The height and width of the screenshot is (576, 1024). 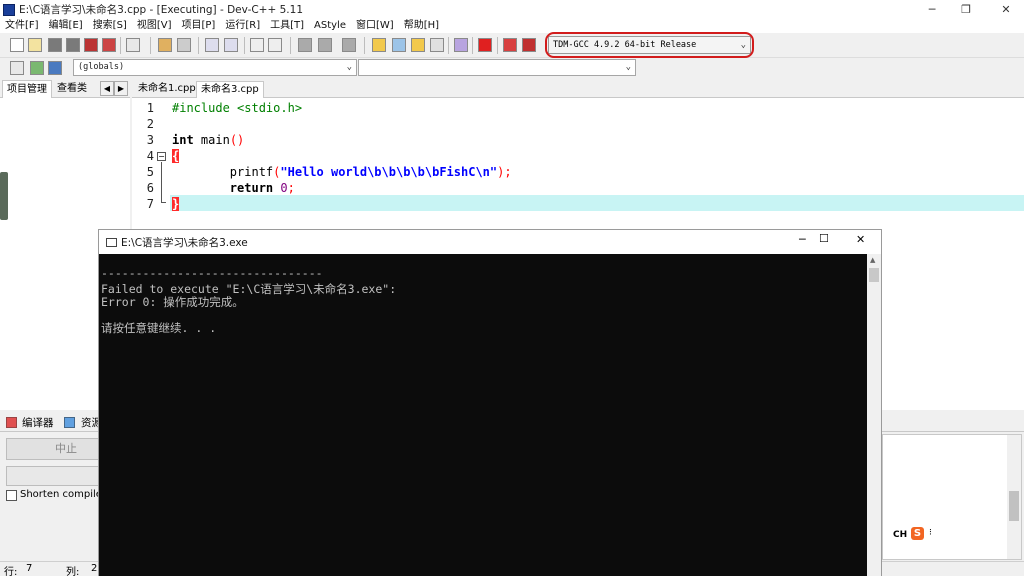 What do you see at coordinates (287, 26) in the screenshot?
I see `menu-tools: 工具[T]` at bounding box center [287, 26].